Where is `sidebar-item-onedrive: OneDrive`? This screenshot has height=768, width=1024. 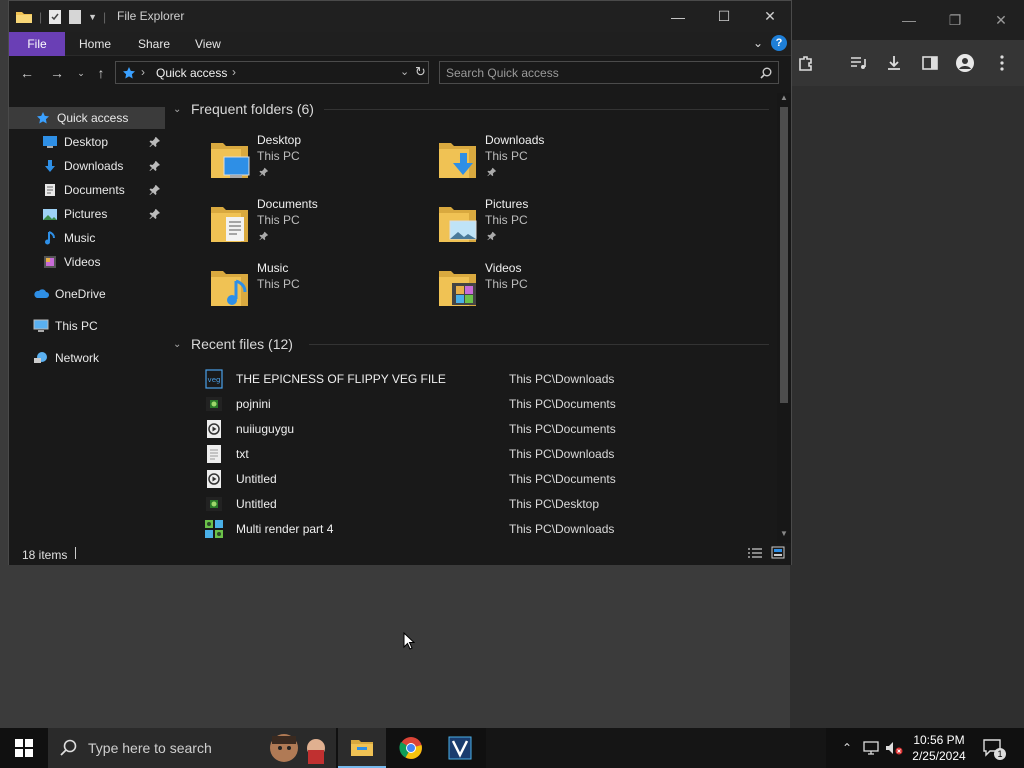
sidebar-item-onedrive: OneDrive is located at coordinates (87, 294).